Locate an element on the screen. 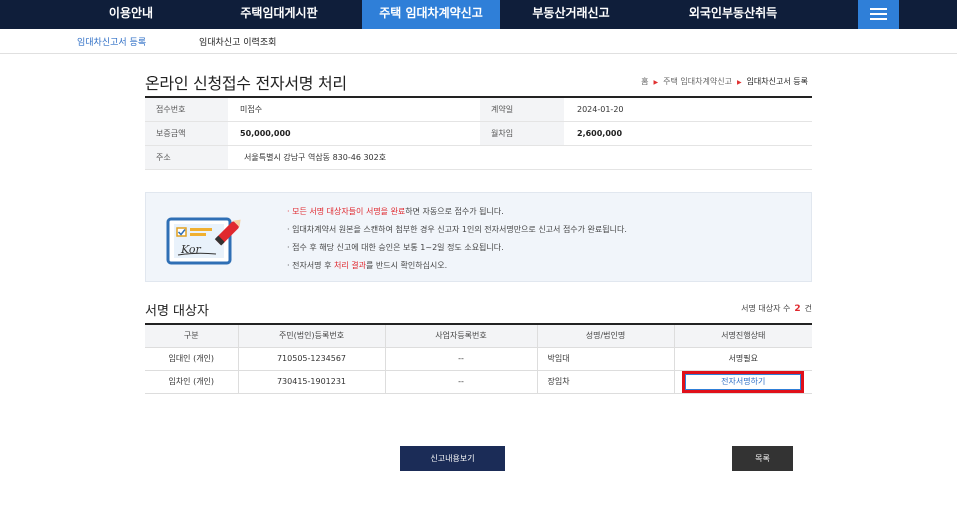 Image resolution: width=957 pixels, height=515 pixels. e-signature-document-icon: Kor is located at coordinates (203, 241).